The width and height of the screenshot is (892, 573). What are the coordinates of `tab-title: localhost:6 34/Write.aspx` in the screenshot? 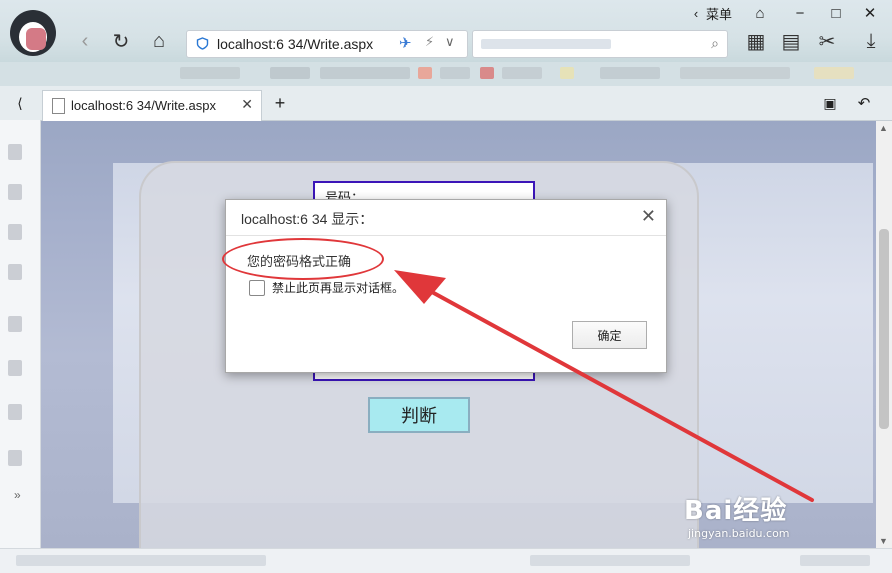 It's located at (143, 105).